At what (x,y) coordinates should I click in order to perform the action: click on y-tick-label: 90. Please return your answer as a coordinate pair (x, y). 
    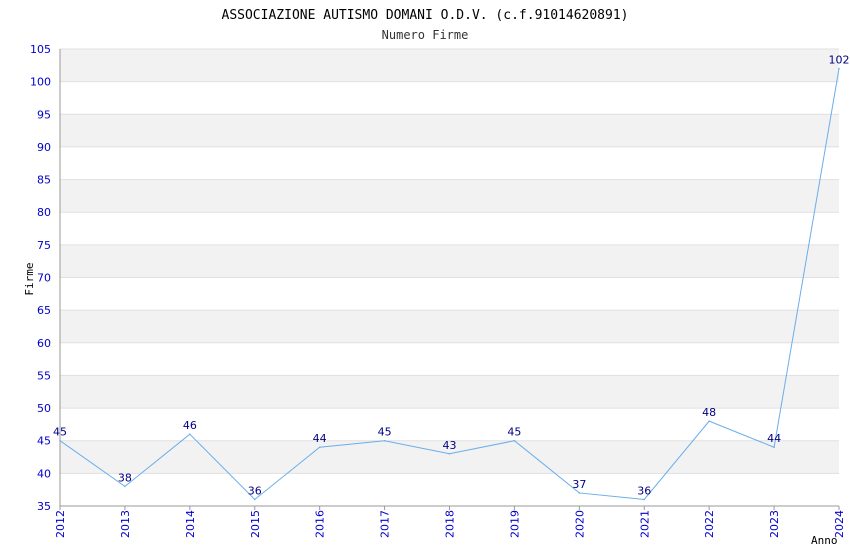
    Looking at the image, I should click on (44, 147).